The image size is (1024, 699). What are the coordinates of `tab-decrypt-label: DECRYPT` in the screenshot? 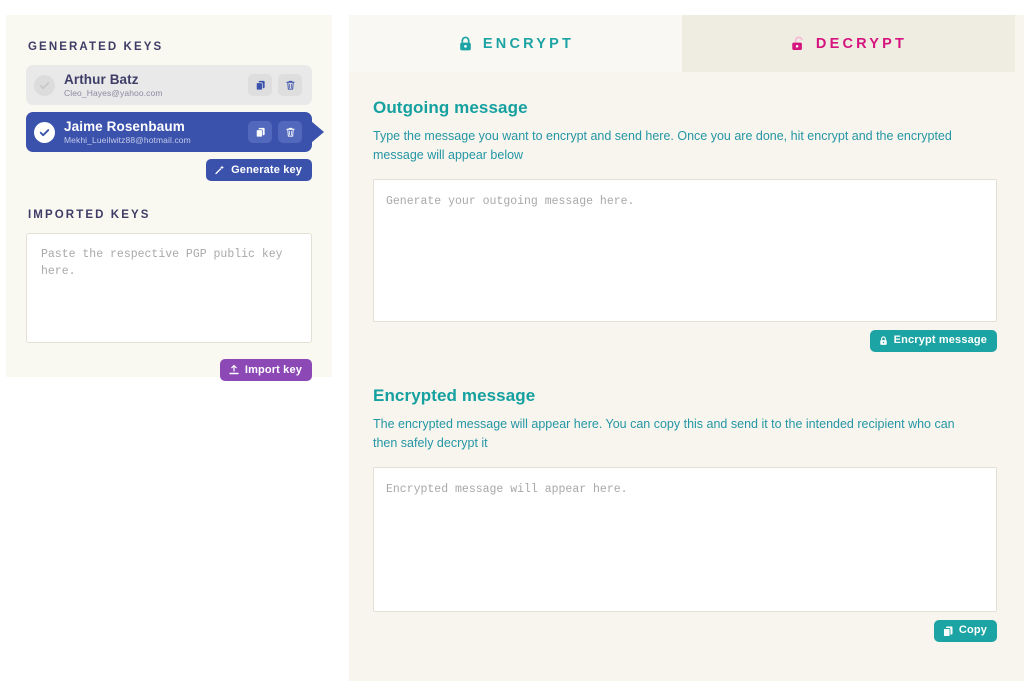 It's located at (861, 43).